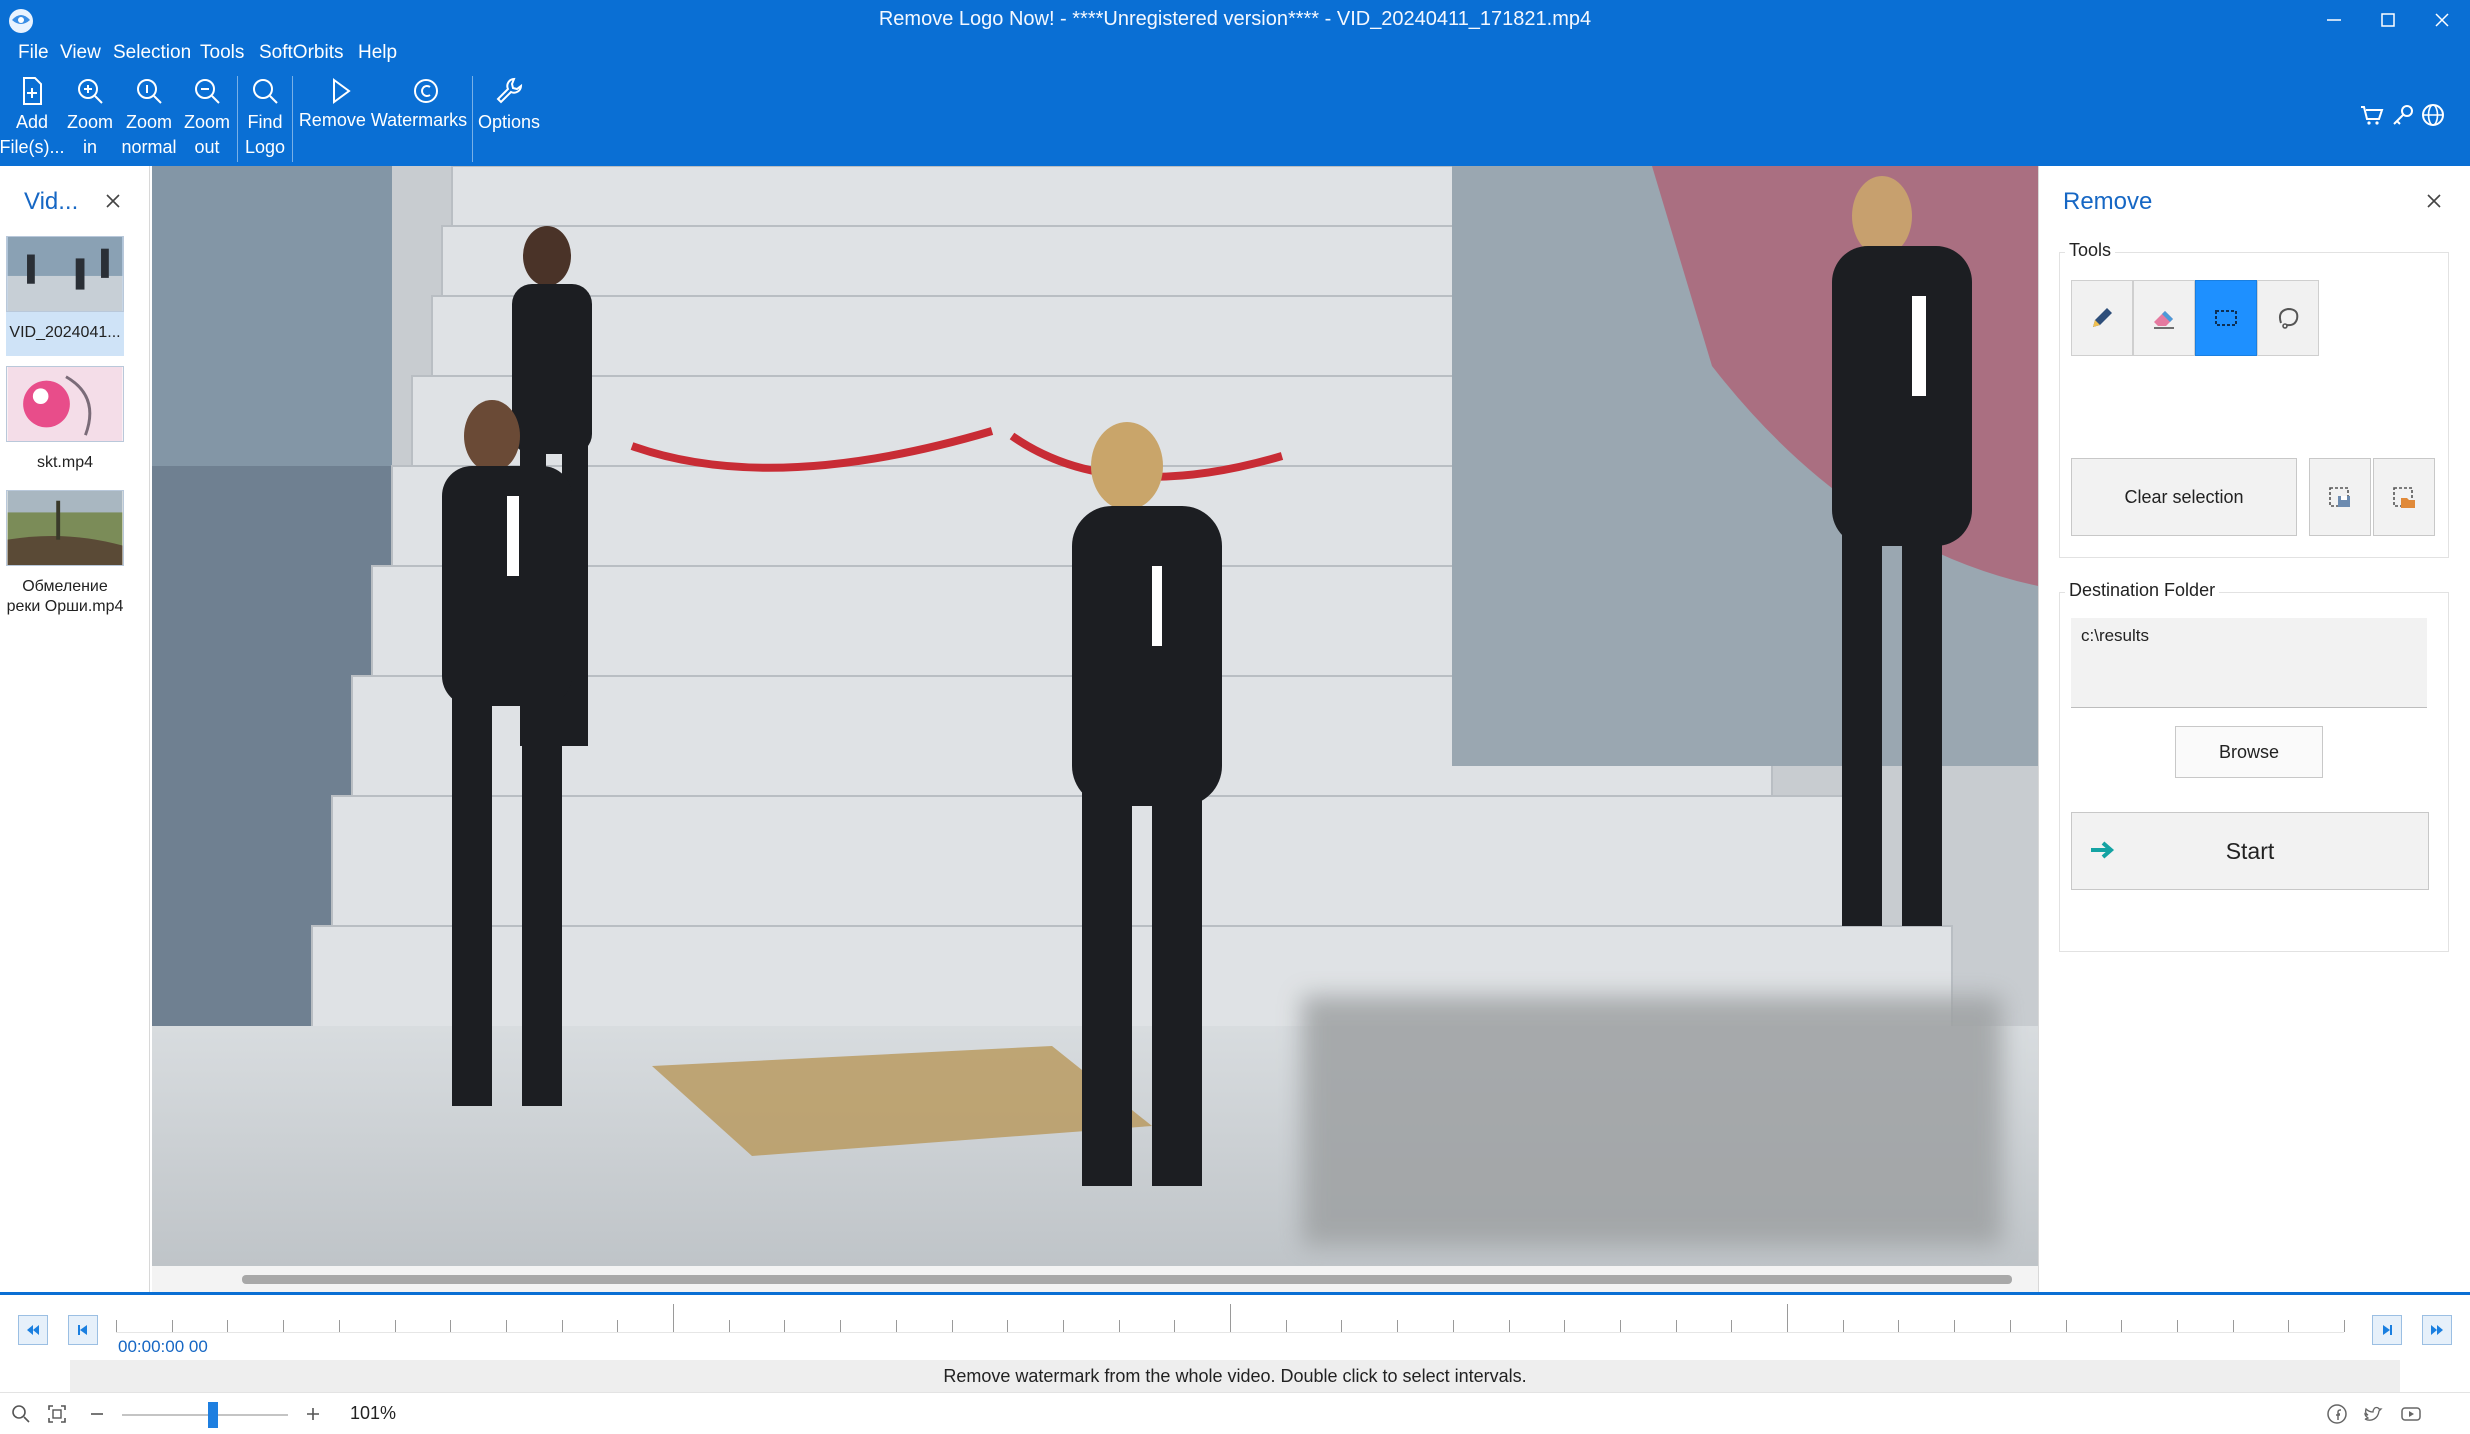 The width and height of the screenshot is (2470, 1434). I want to click on zoom-fit-icon, so click(21, 1414).